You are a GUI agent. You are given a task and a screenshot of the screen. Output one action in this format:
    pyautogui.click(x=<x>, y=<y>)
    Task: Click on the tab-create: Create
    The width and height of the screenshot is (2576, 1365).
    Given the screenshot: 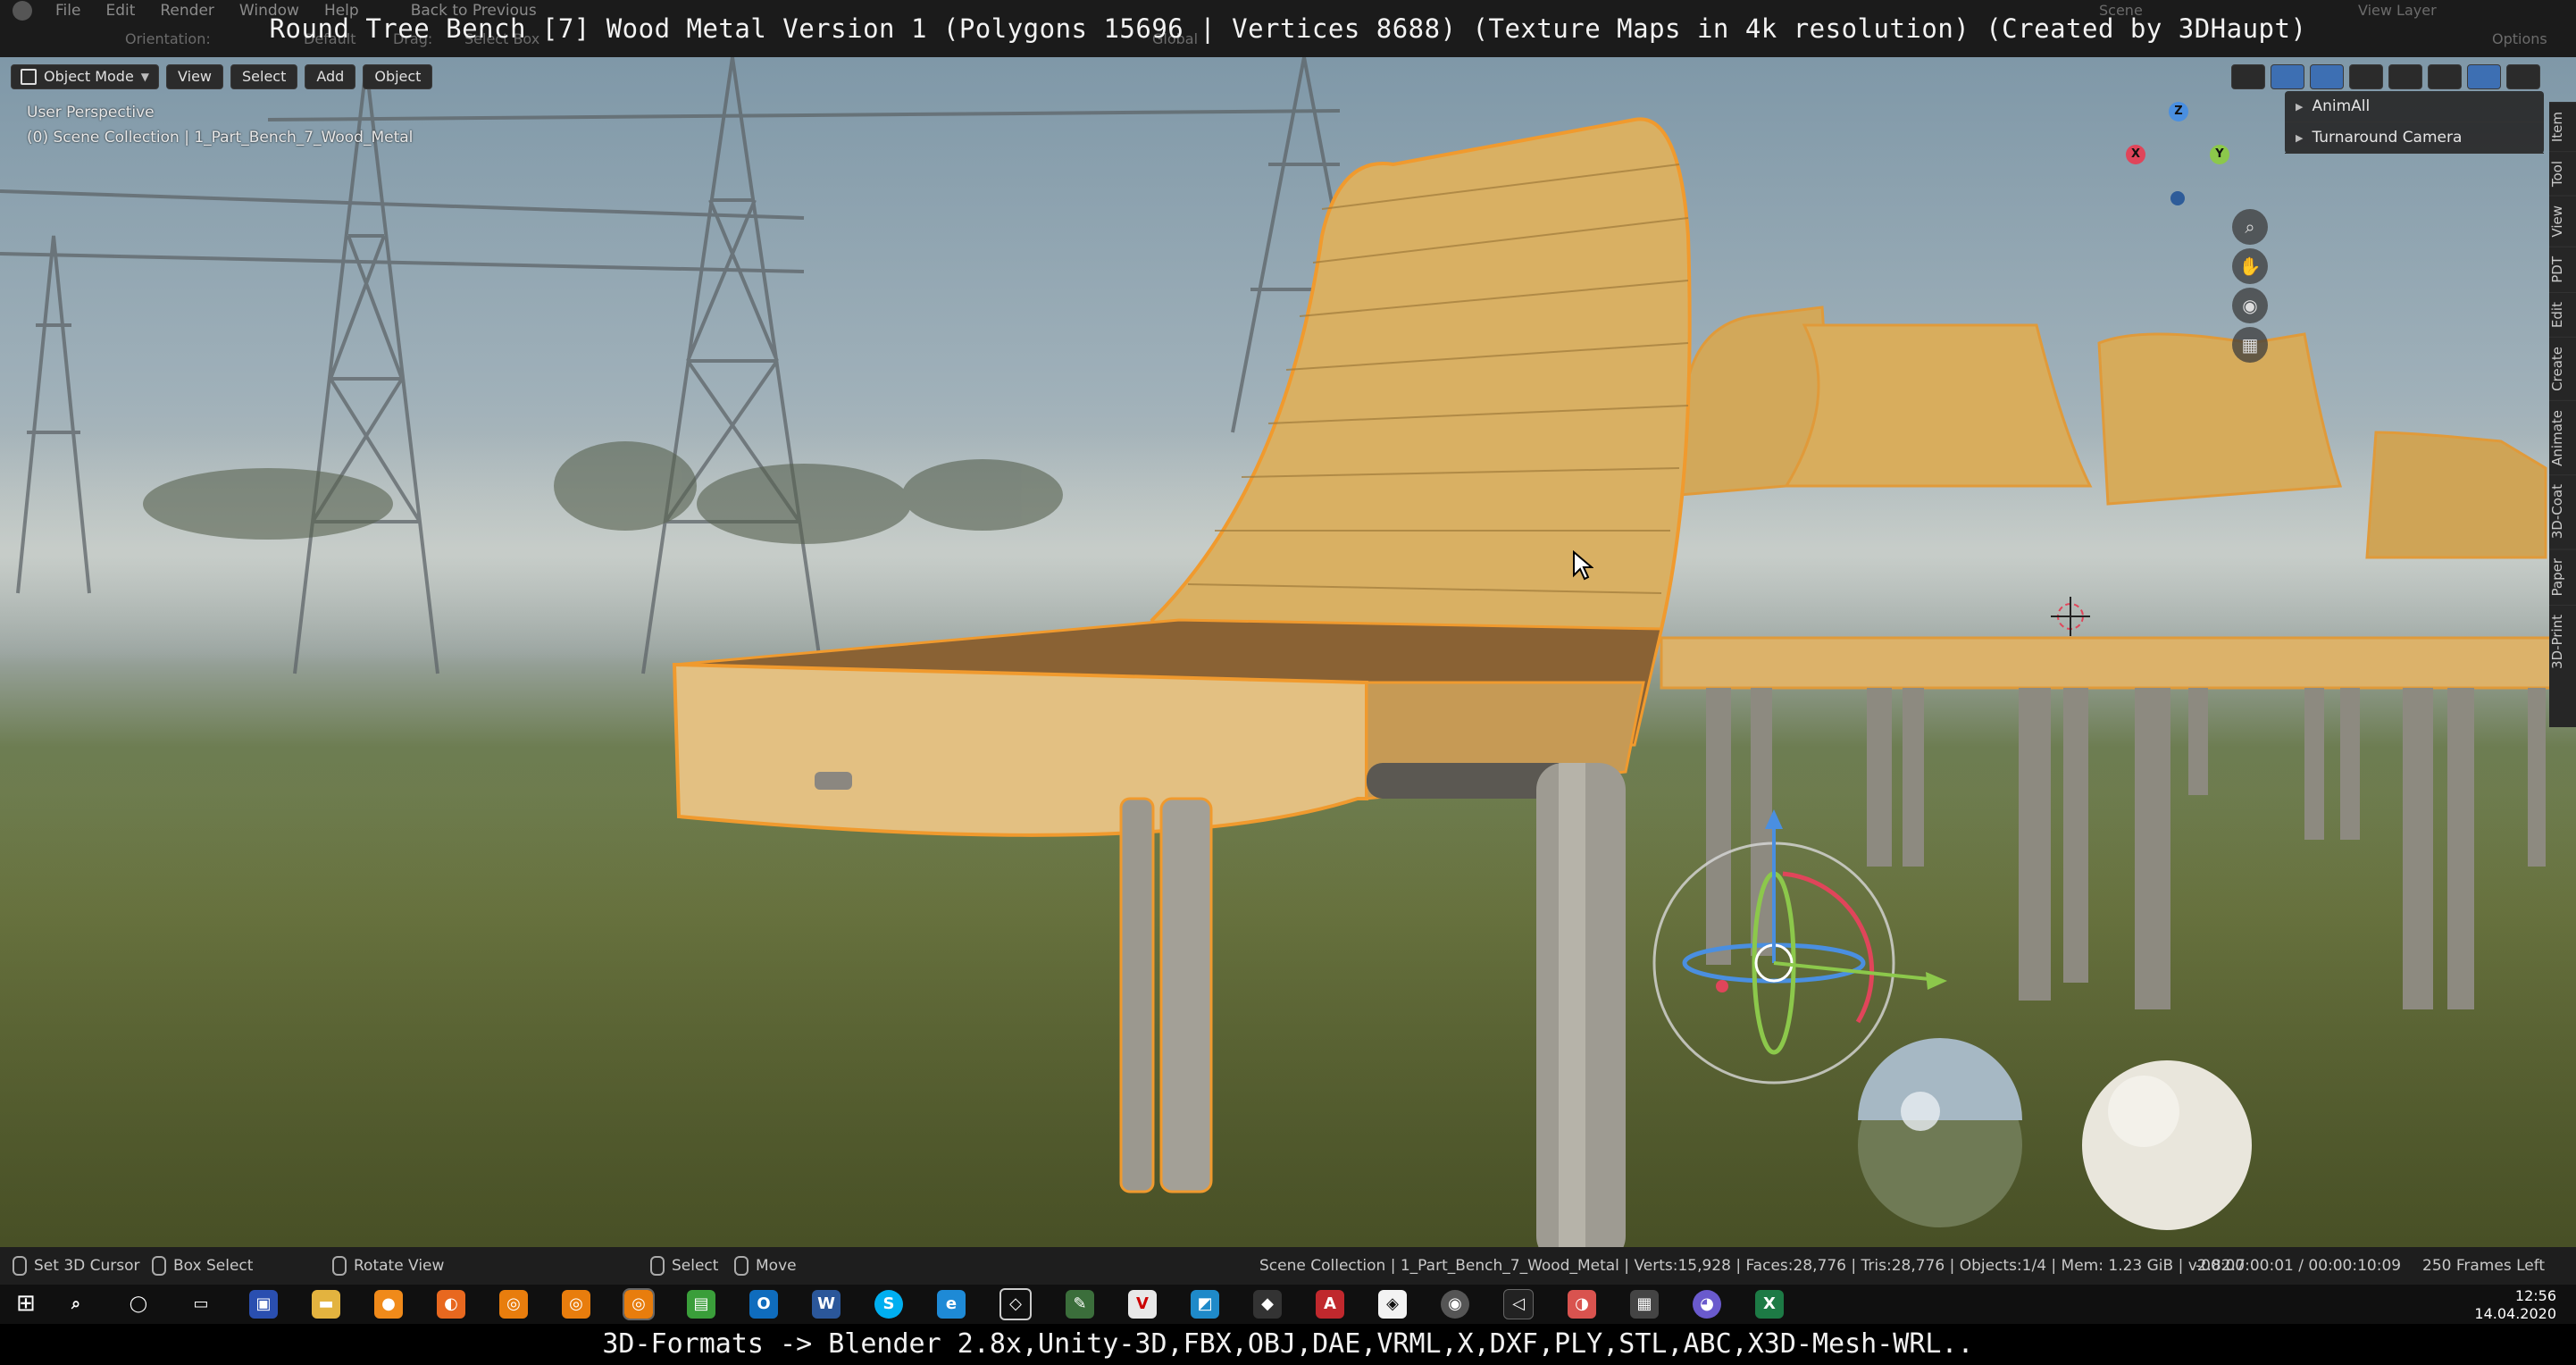 What is the action you would take?
    pyautogui.click(x=2562, y=368)
    